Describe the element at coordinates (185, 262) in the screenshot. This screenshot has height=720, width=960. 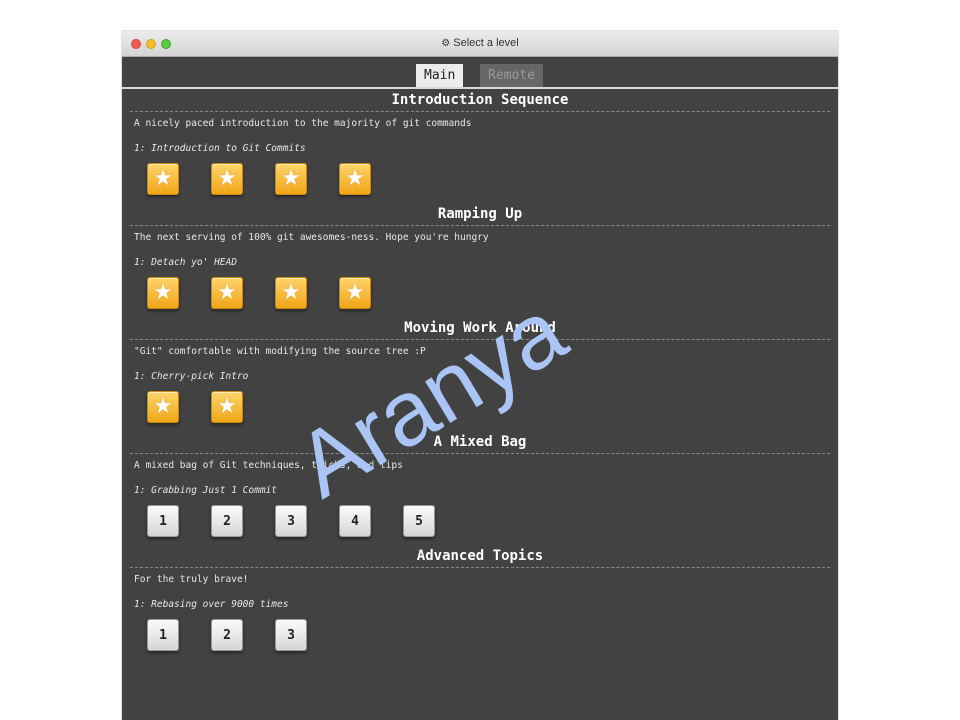
I see `current-level-label: 1: Detach yo' HEAD` at that location.